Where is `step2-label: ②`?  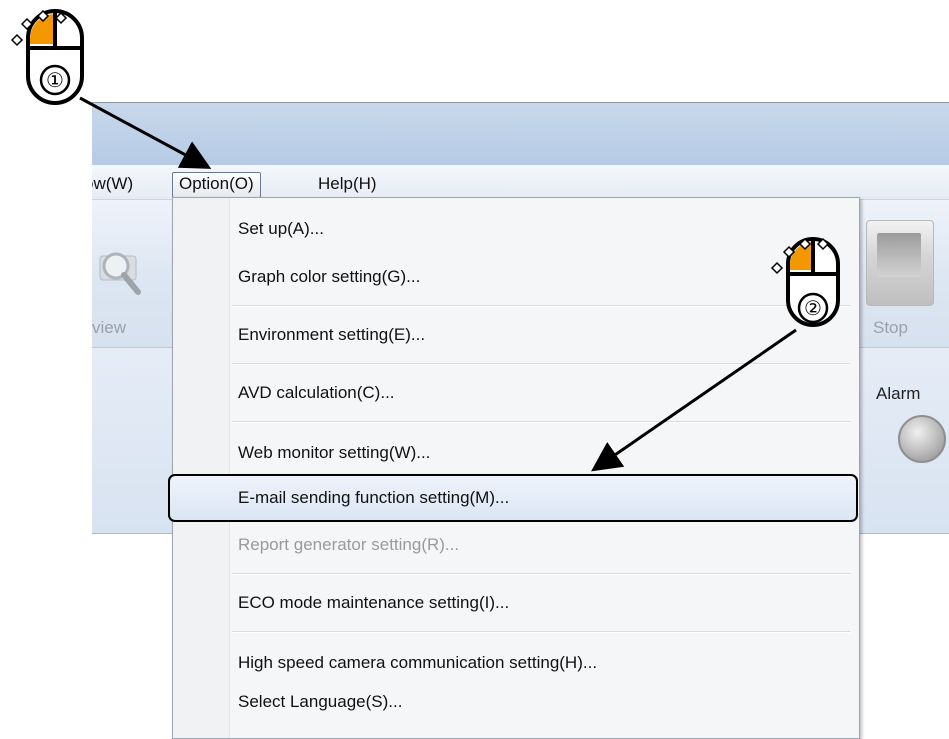 step2-label: ② is located at coordinates (813, 308).